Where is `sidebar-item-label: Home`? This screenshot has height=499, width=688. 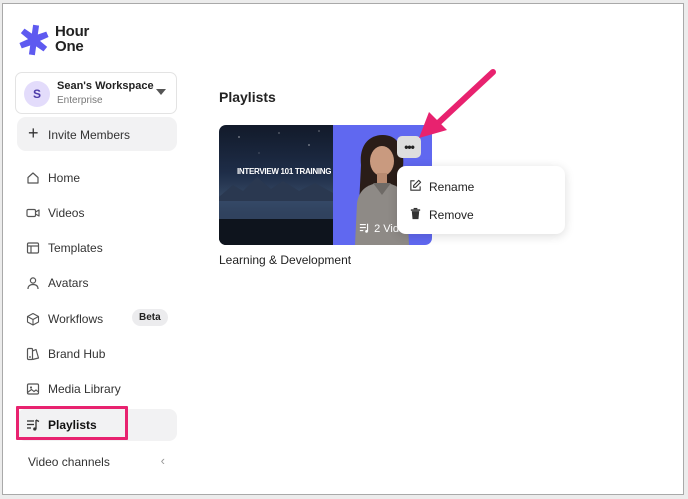 sidebar-item-label: Home is located at coordinates (64, 178).